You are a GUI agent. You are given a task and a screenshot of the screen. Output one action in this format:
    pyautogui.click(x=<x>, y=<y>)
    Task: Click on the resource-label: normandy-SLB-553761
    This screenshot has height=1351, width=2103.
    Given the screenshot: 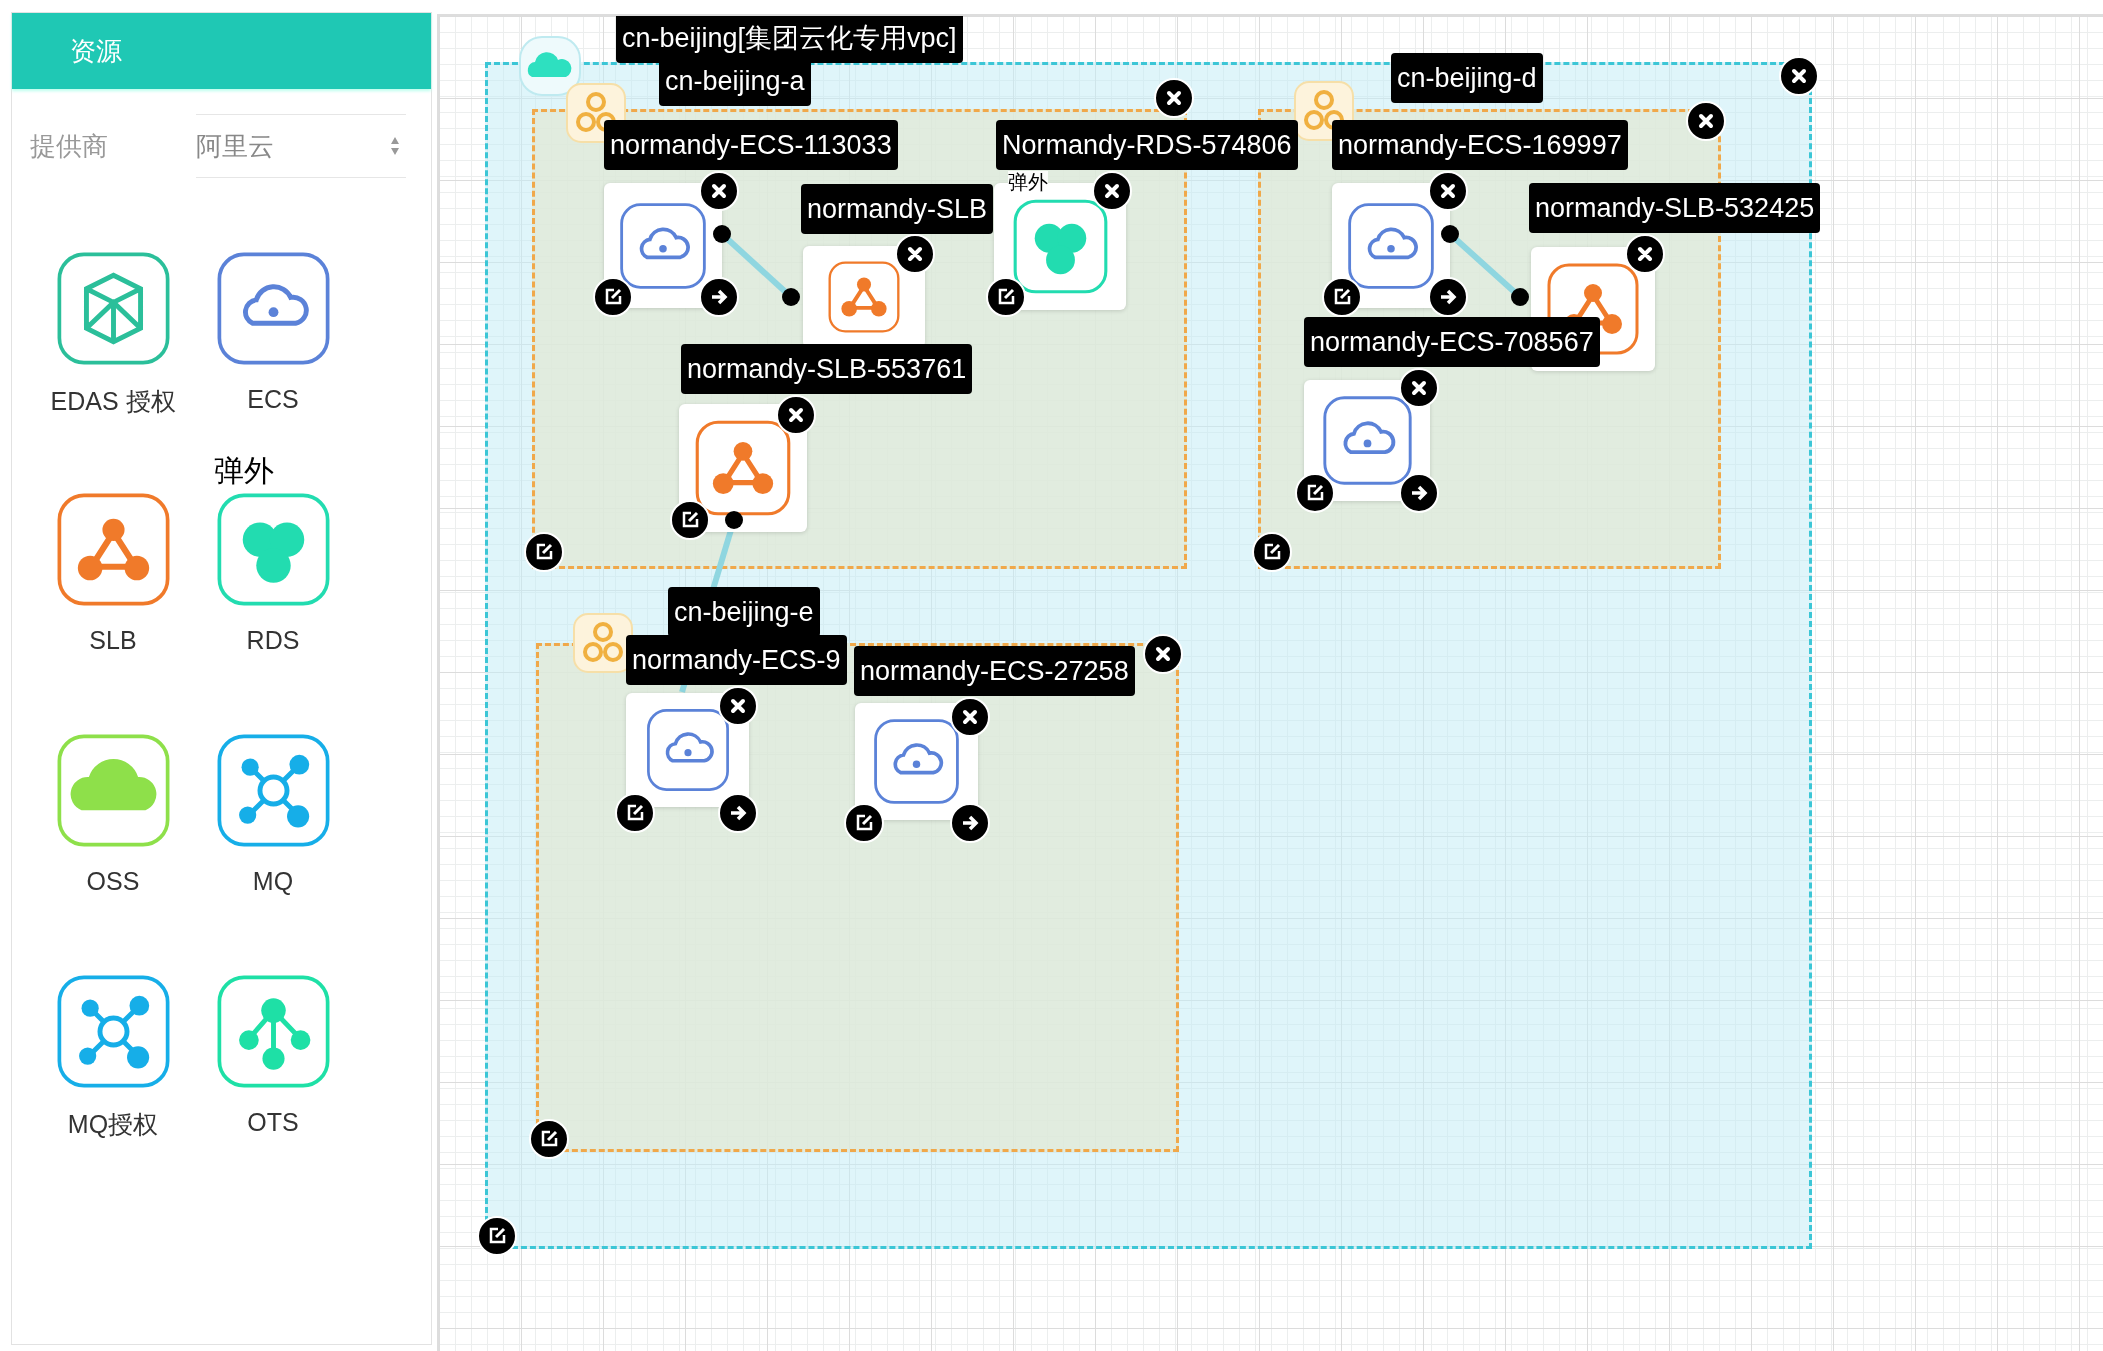 What is the action you would take?
    pyautogui.click(x=827, y=369)
    